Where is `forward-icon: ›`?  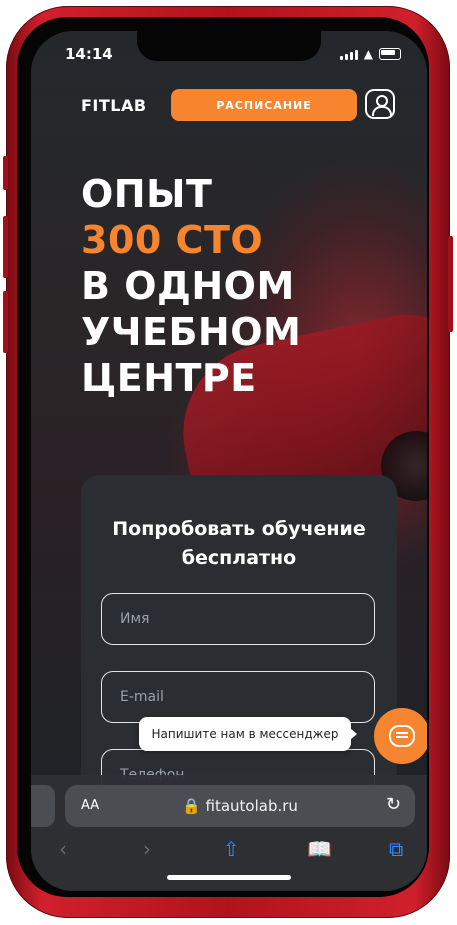
forward-icon: › is located at coordinates (147, 849).